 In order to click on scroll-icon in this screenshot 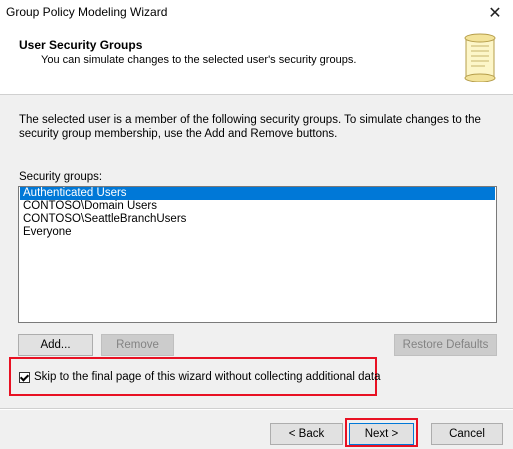, I will do `click(480, 57)`.